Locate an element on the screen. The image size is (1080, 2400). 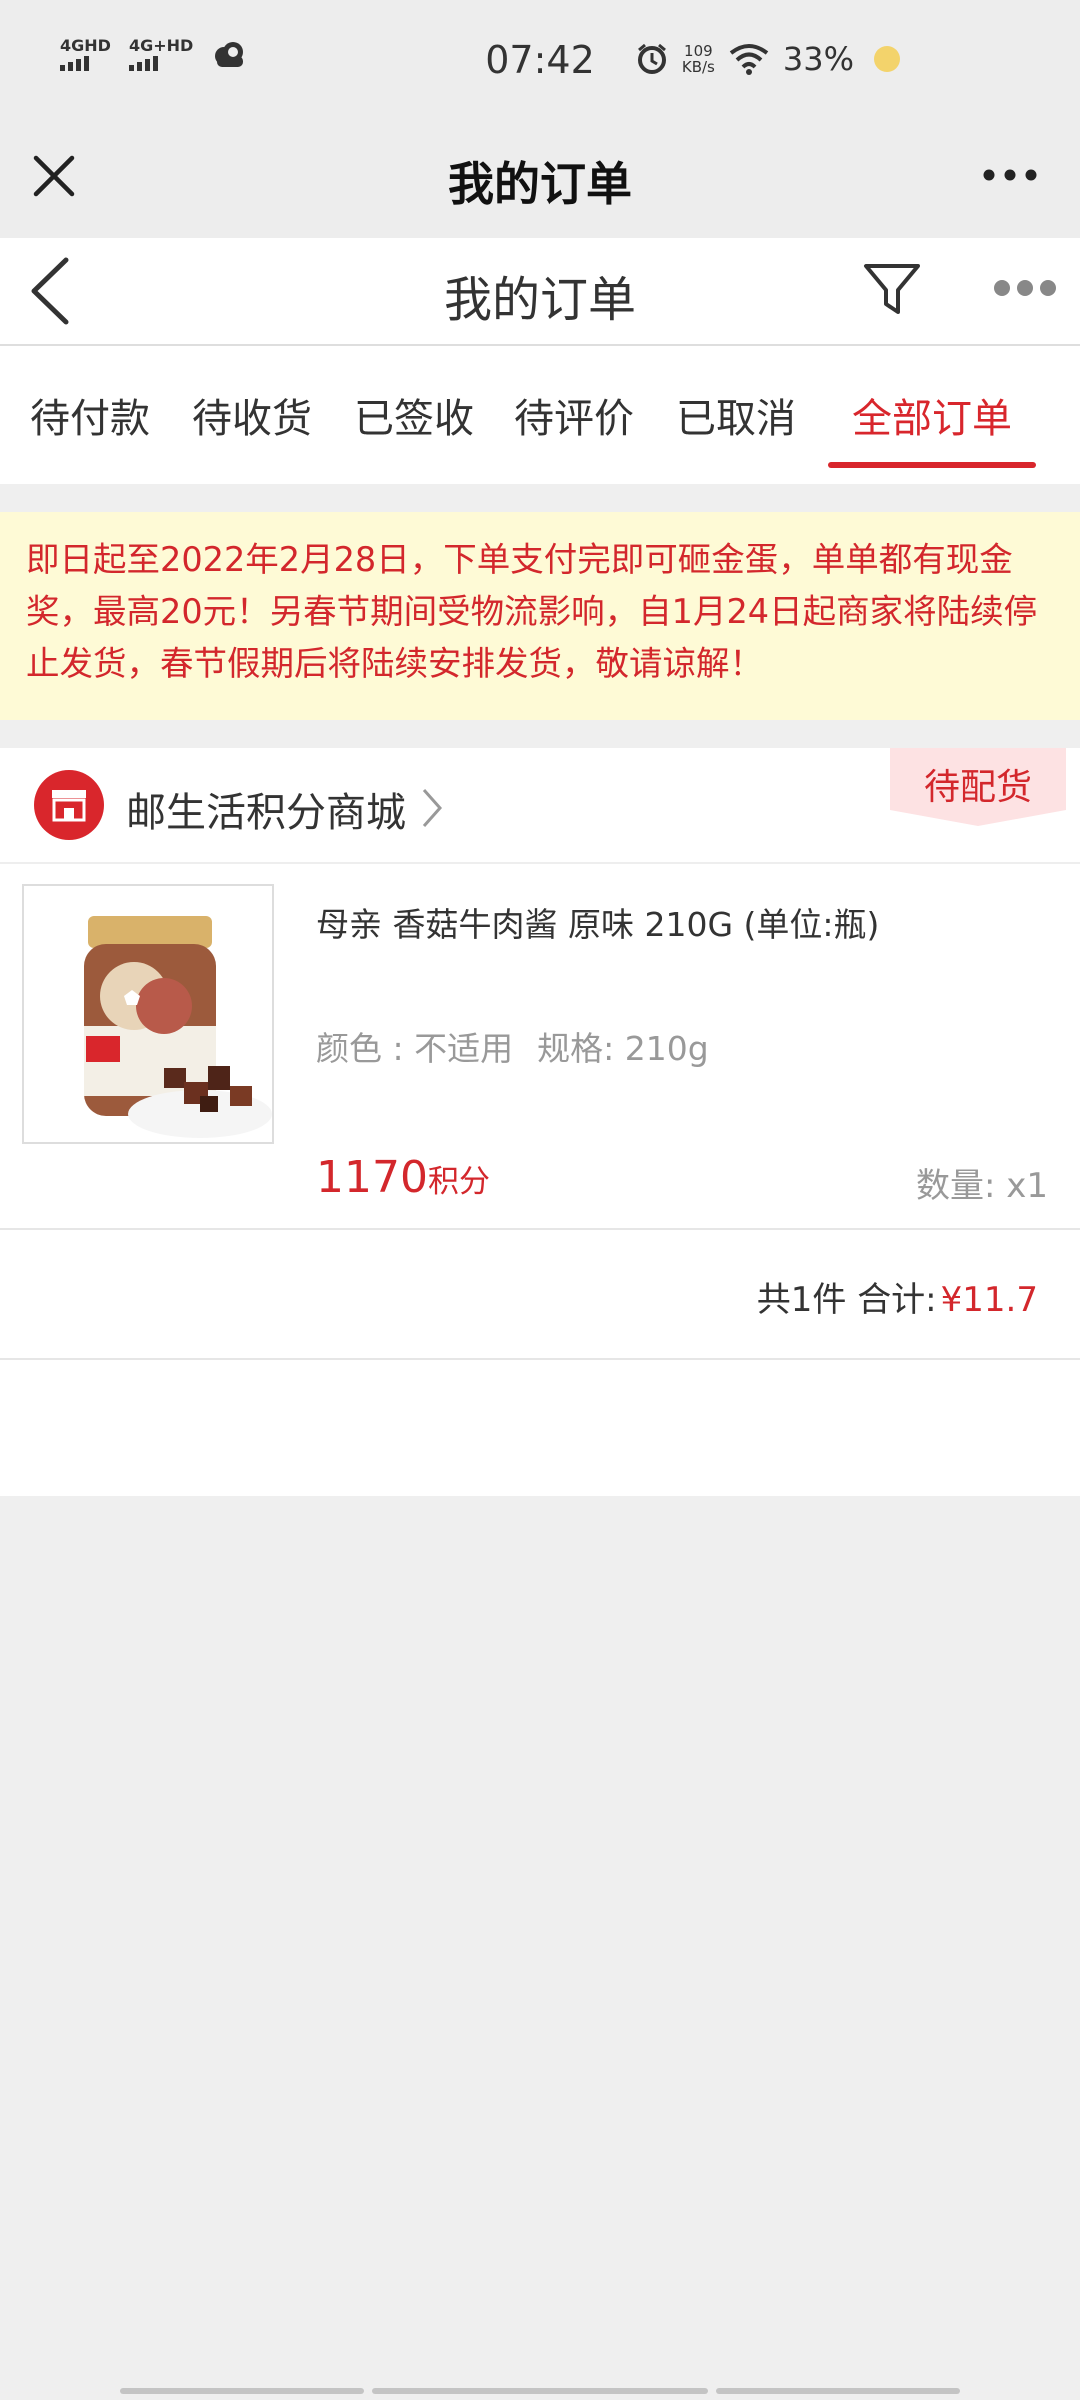
tab-pending-payment: 待付款 is located at coordinates (90, 415).